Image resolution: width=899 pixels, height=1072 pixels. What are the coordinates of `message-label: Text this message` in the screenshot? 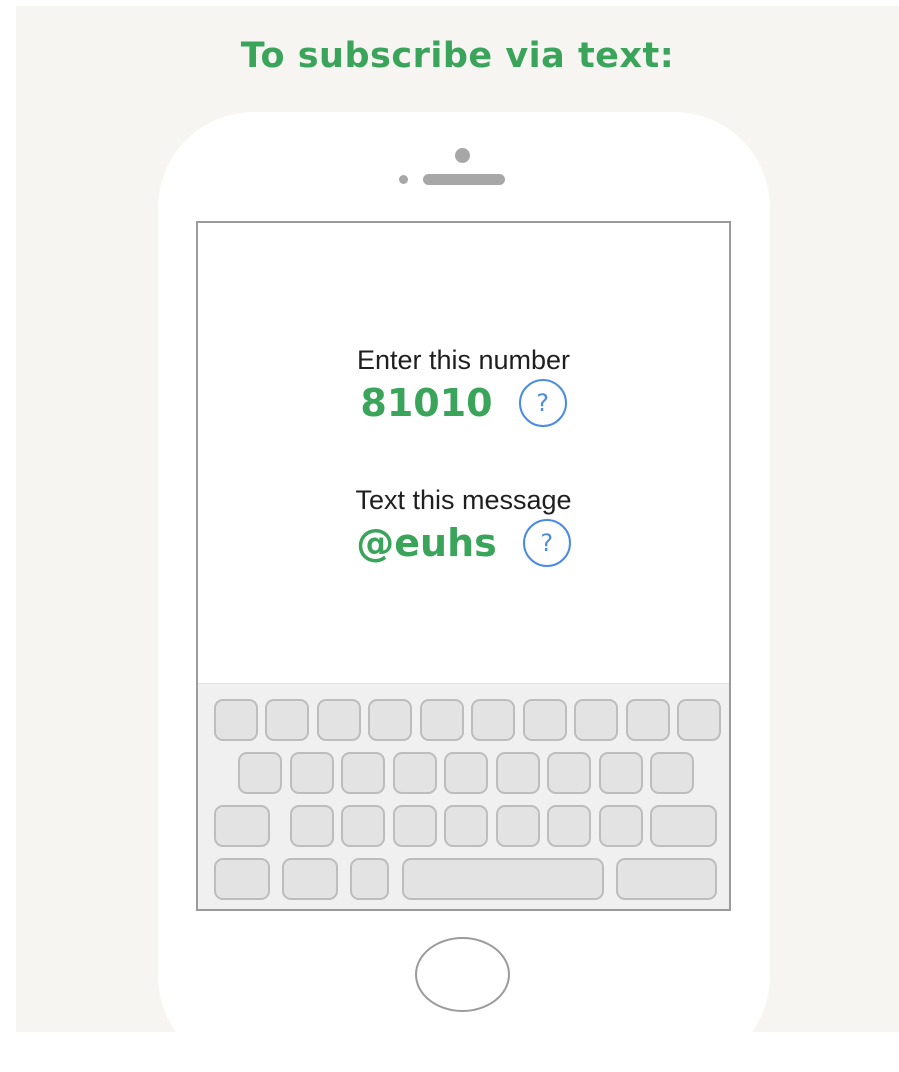 It's located at (463, 500).